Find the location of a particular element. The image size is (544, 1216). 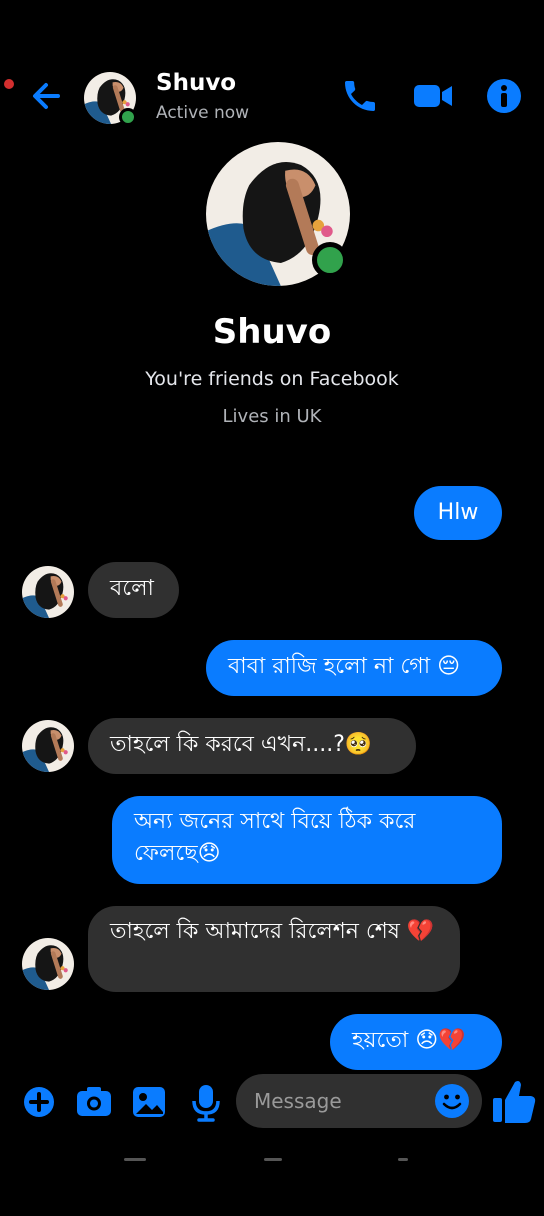

microphone-icon is located at coordinates (206, 1102).